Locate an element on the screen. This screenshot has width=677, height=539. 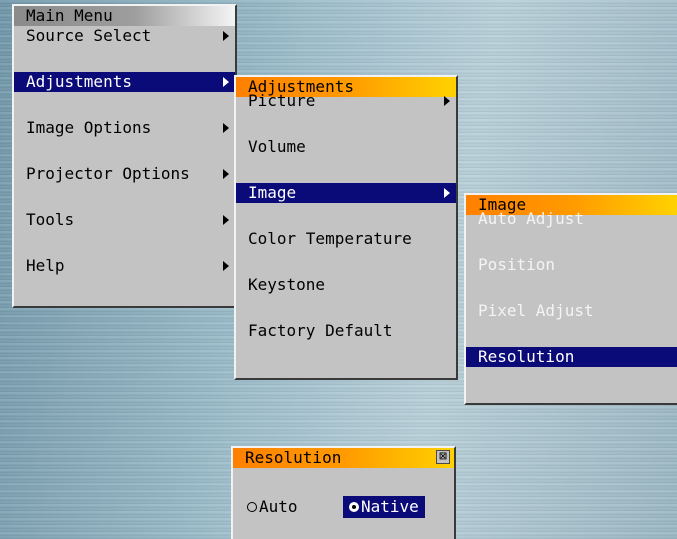
menu-item-label: Position is located at coordinates (517, 264).